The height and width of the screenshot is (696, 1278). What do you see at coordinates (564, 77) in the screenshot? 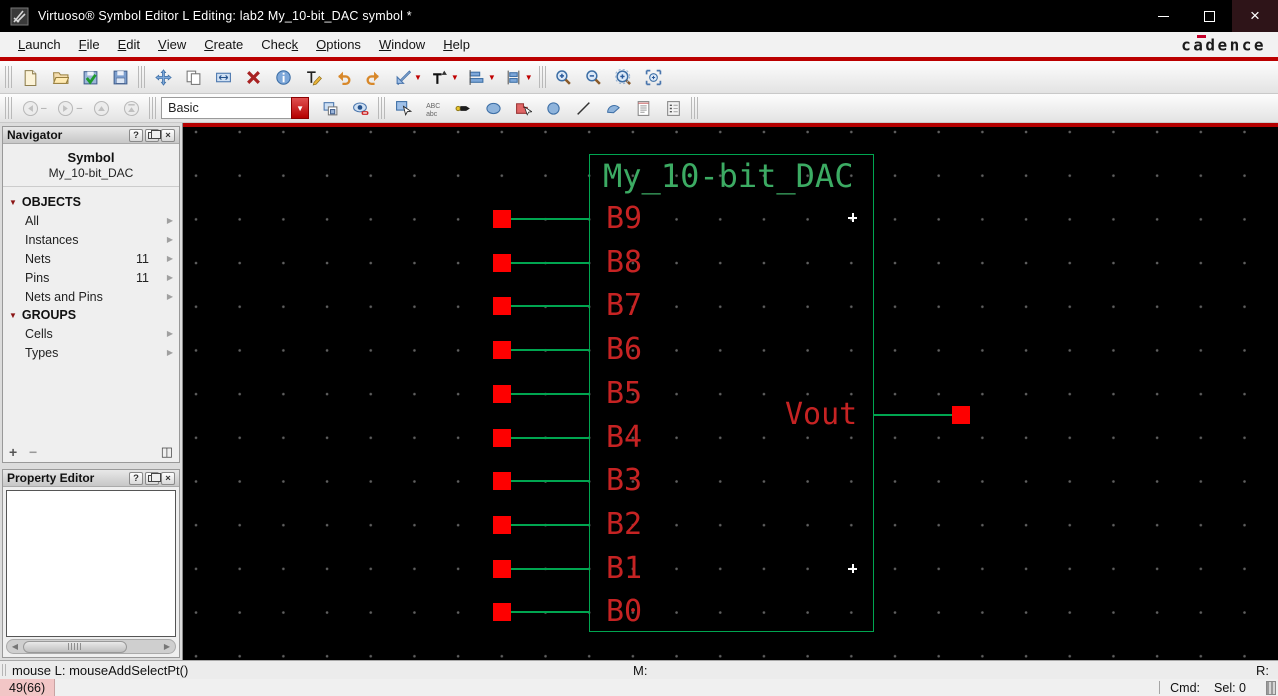
I see `zoom-in-button` at bounding box center [564, 77].